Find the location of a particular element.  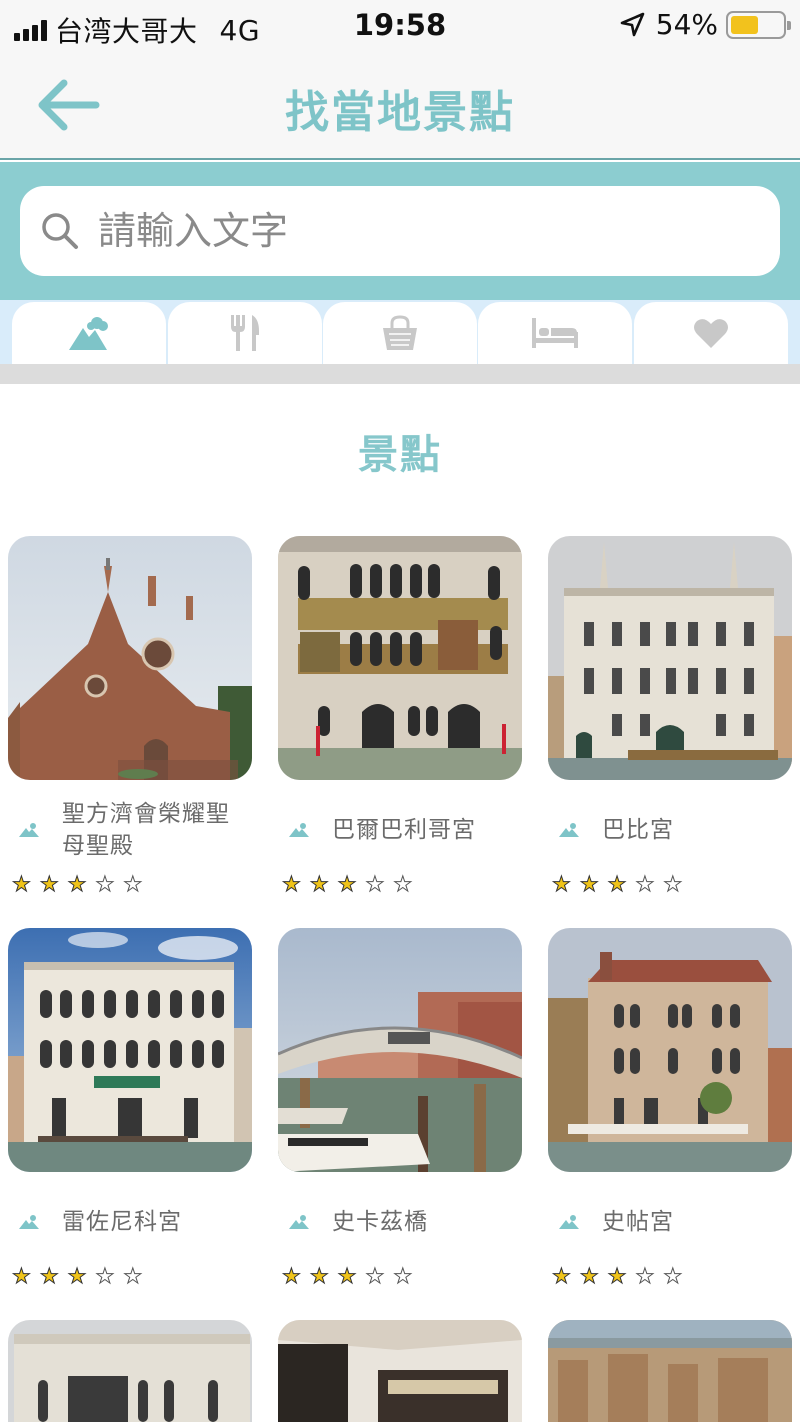

tab-shopping is located at coordinates (400, 333).